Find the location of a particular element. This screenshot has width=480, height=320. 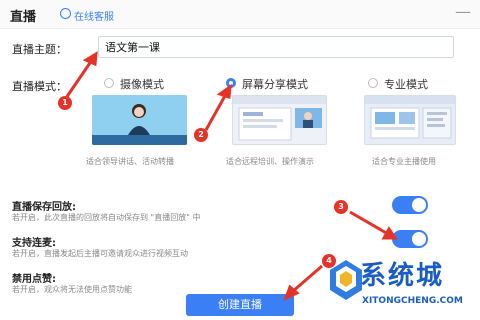

watermark-text: 系统城 is located at coordinates (402, 276).